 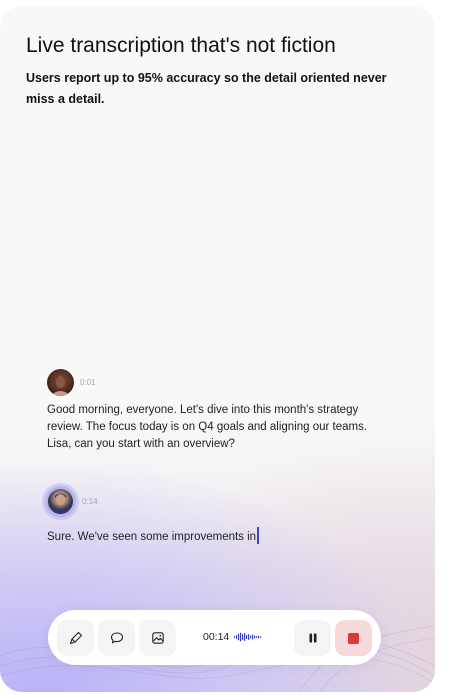 I want to click on elapsed-time: 00:14, so click(x=216, y=637).